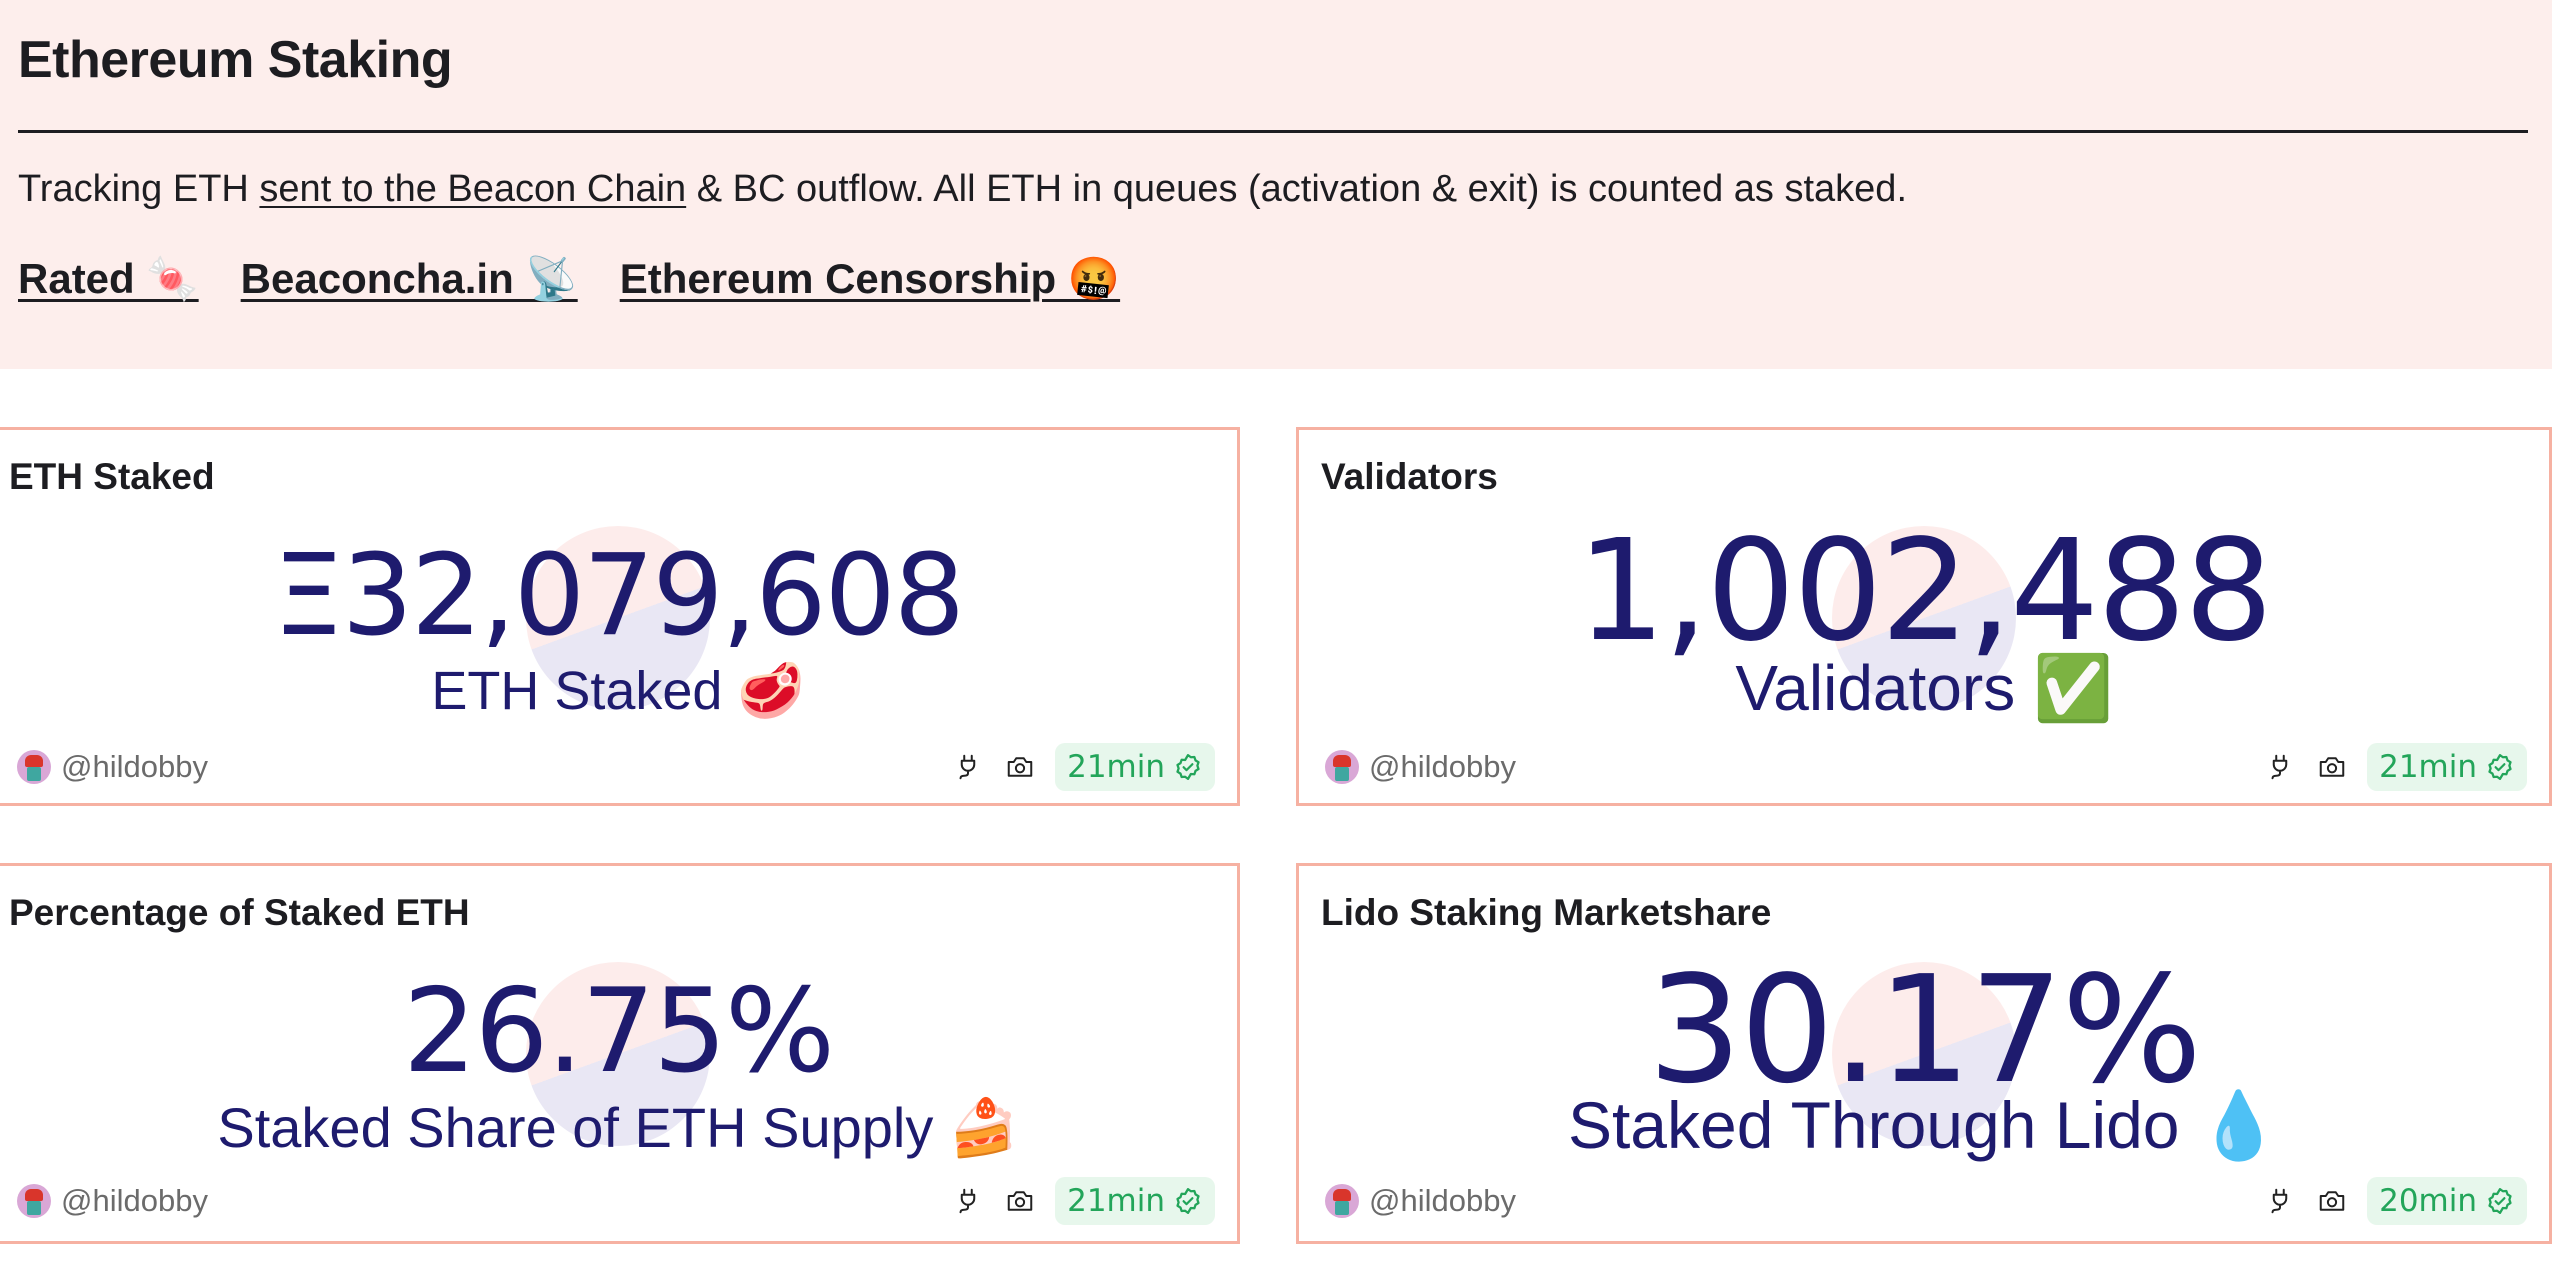 The image size is (2560, 1265). I want to click on card-footer: @hildobby 20min, so click(1924, 1202).